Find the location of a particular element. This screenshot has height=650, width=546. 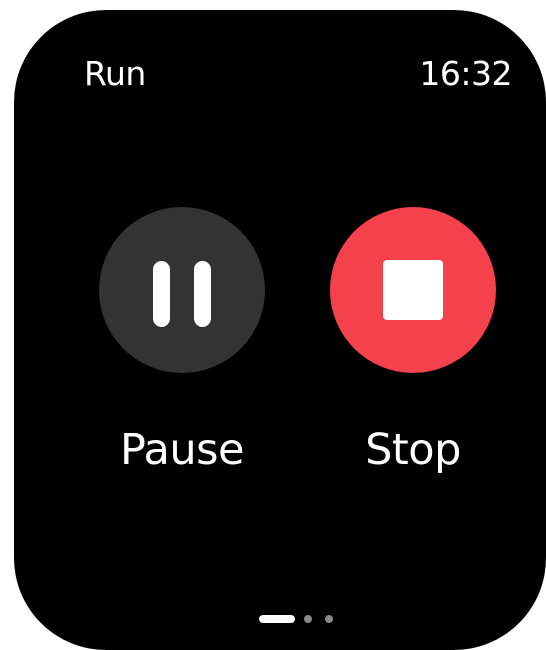

stop-button is located at coordinates (413, 290).